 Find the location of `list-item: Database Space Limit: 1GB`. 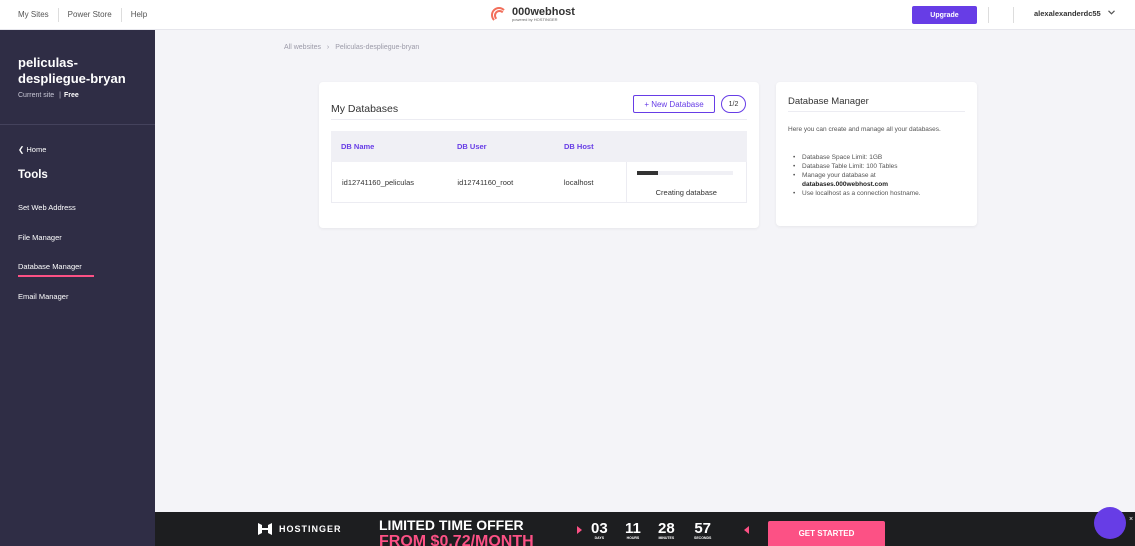

list-item: Database Space Limit: 1GB is located at coordinates (881, 157).